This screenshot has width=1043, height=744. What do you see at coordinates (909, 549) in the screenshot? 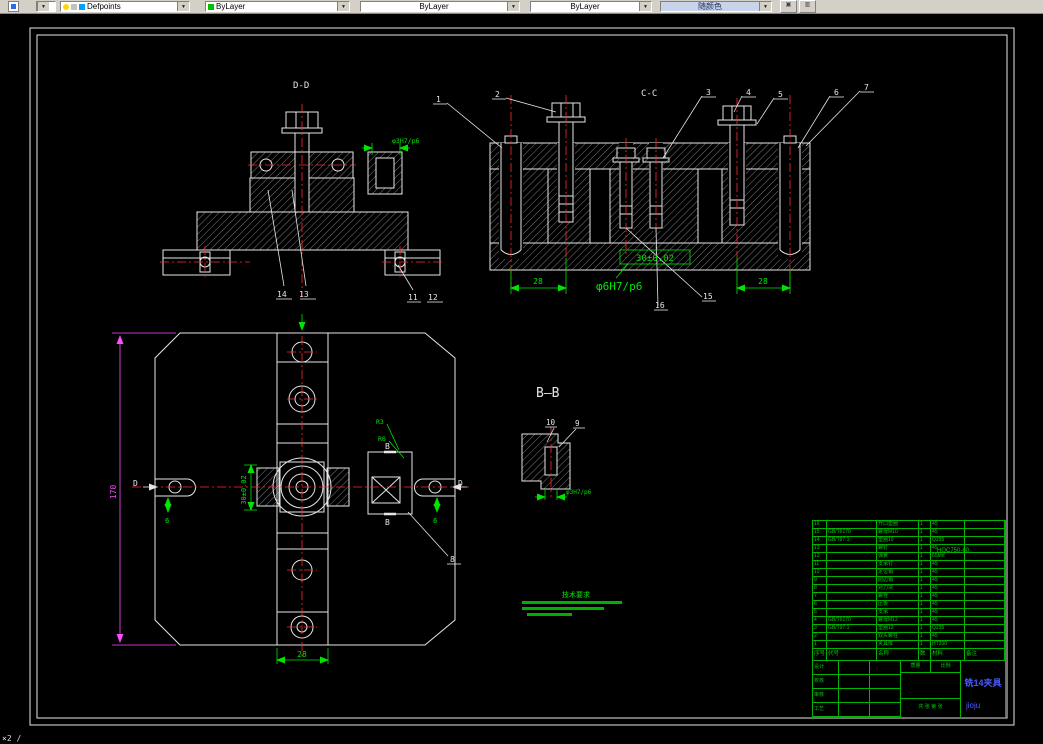
I see `bom-row: 13 螺钉 1 45` at bounding box center [909, 549].